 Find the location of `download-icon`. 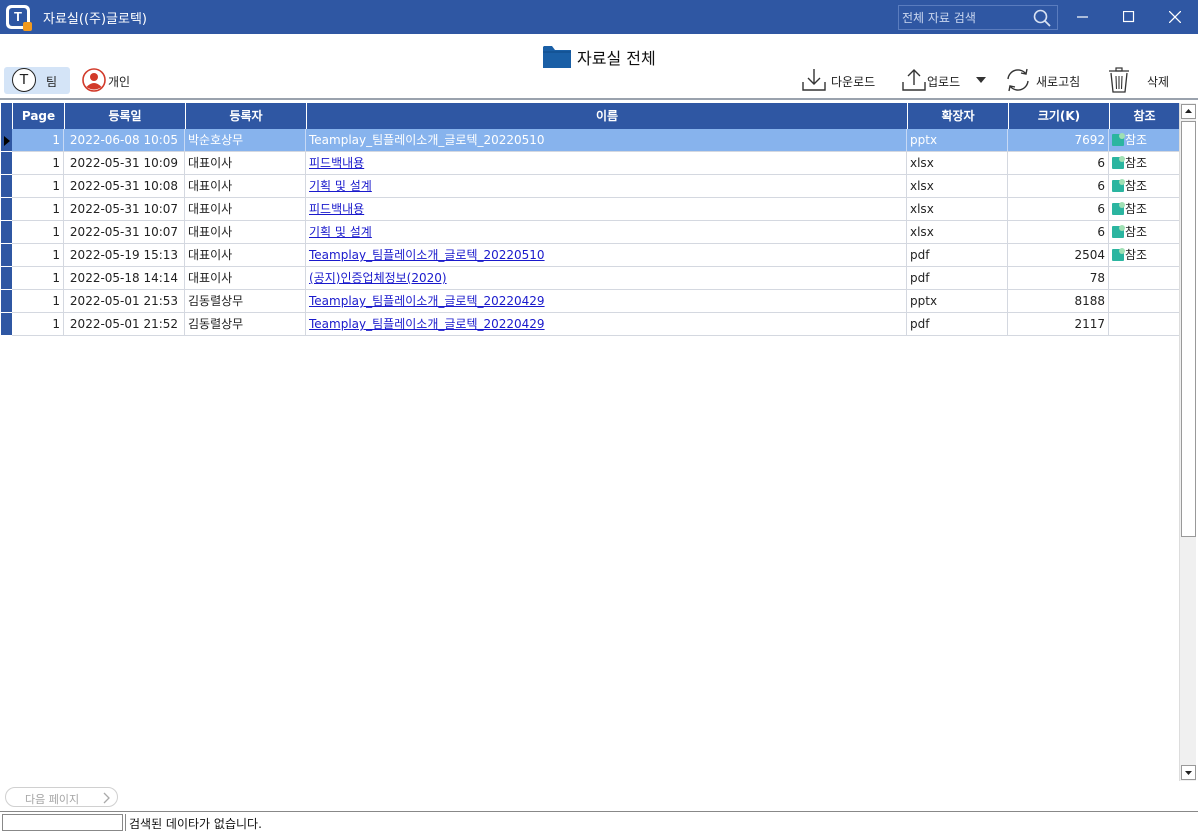

download-icon is located at coordinates (814, 80).